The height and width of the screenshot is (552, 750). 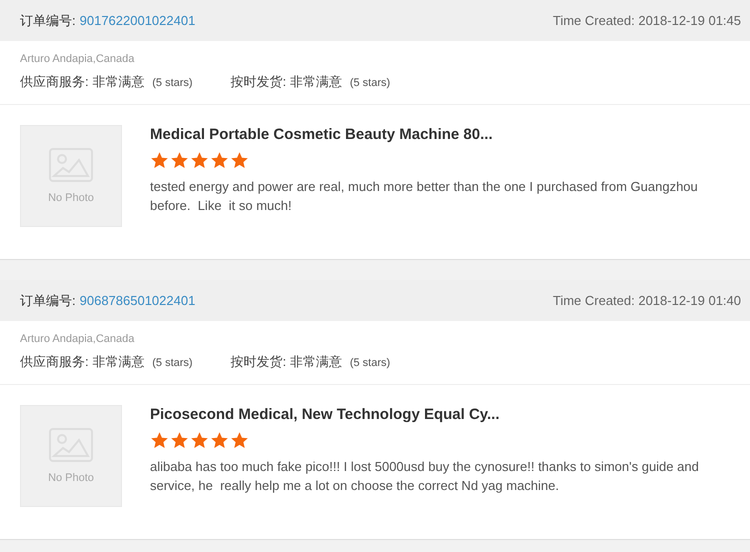 I want to click on order-number-label: 订单编号: 9017622001022401, so click(x=108, y=21).